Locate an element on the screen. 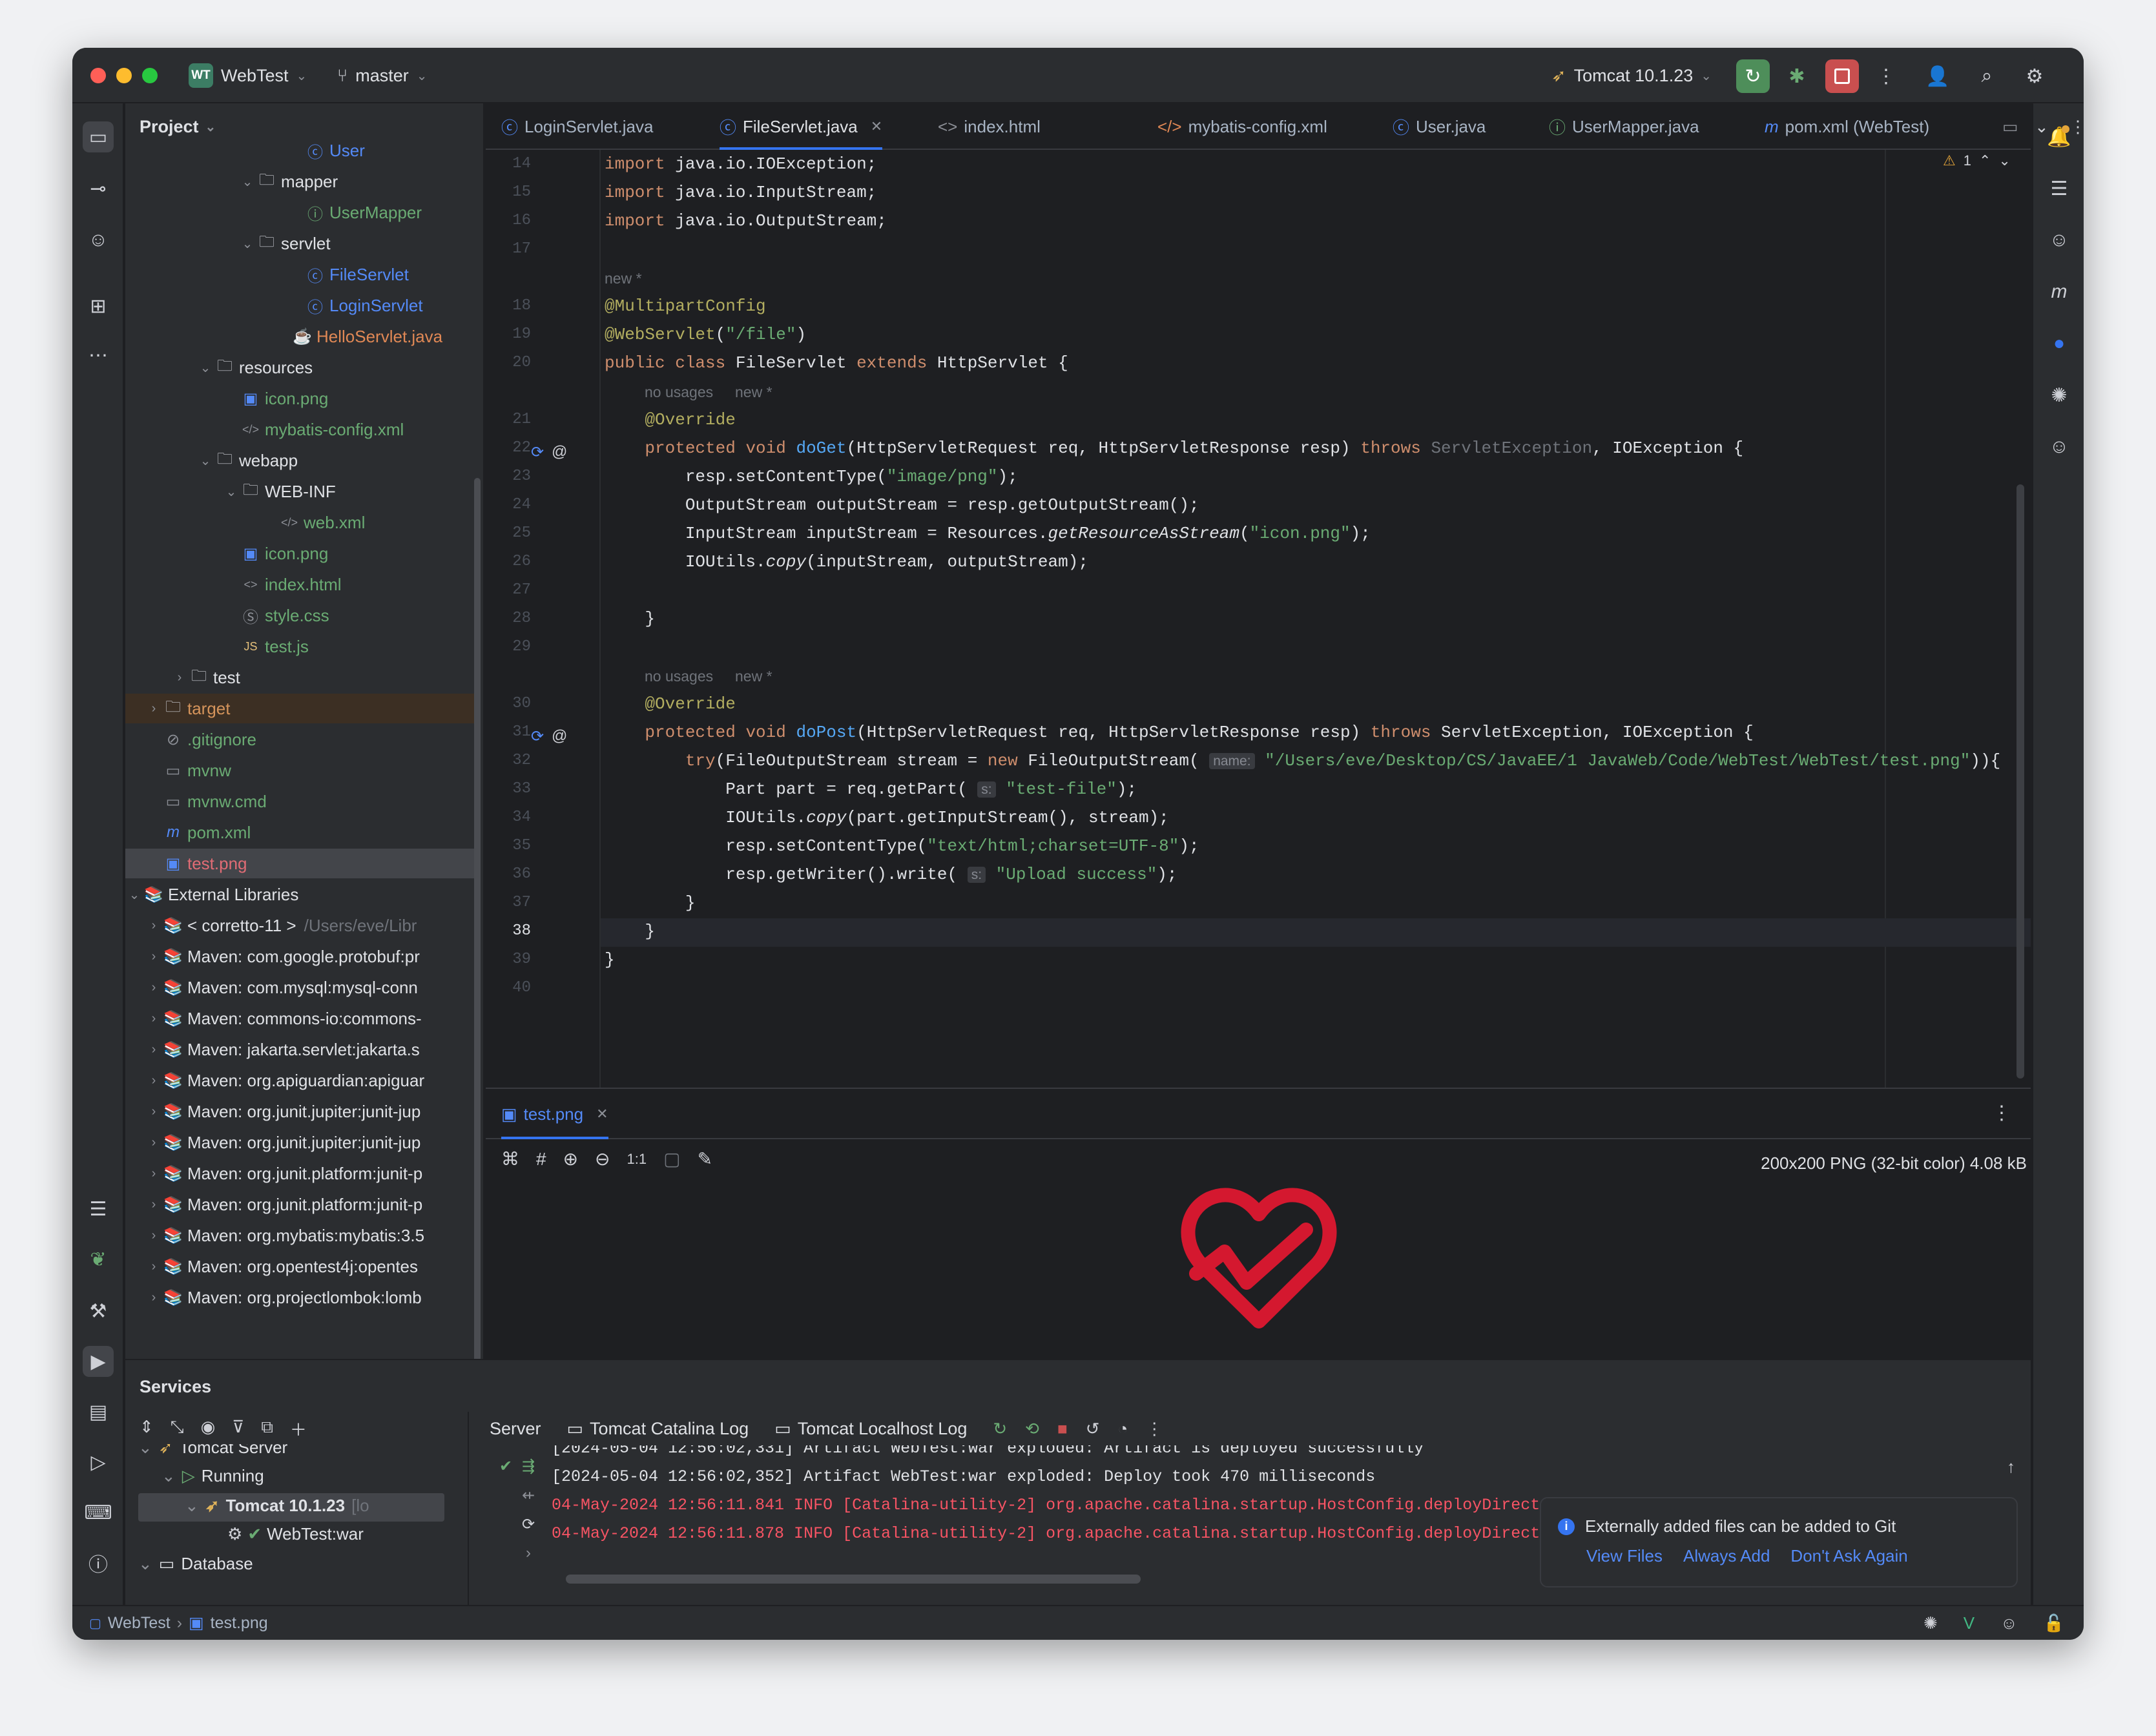 Image resolution: width=2156 pixels, height=1736 pixels. stop-icon: ■ is located at coordinates (1062, 1429).